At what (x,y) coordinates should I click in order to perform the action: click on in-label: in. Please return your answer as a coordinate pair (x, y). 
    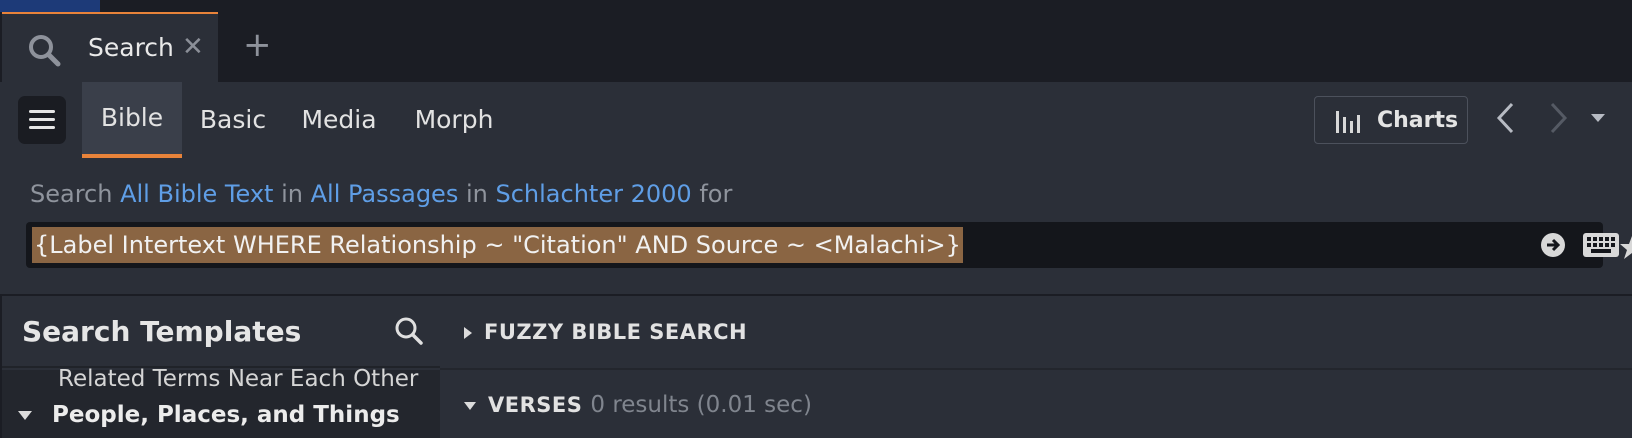
    Looking at the image, I should click on (292, 194).